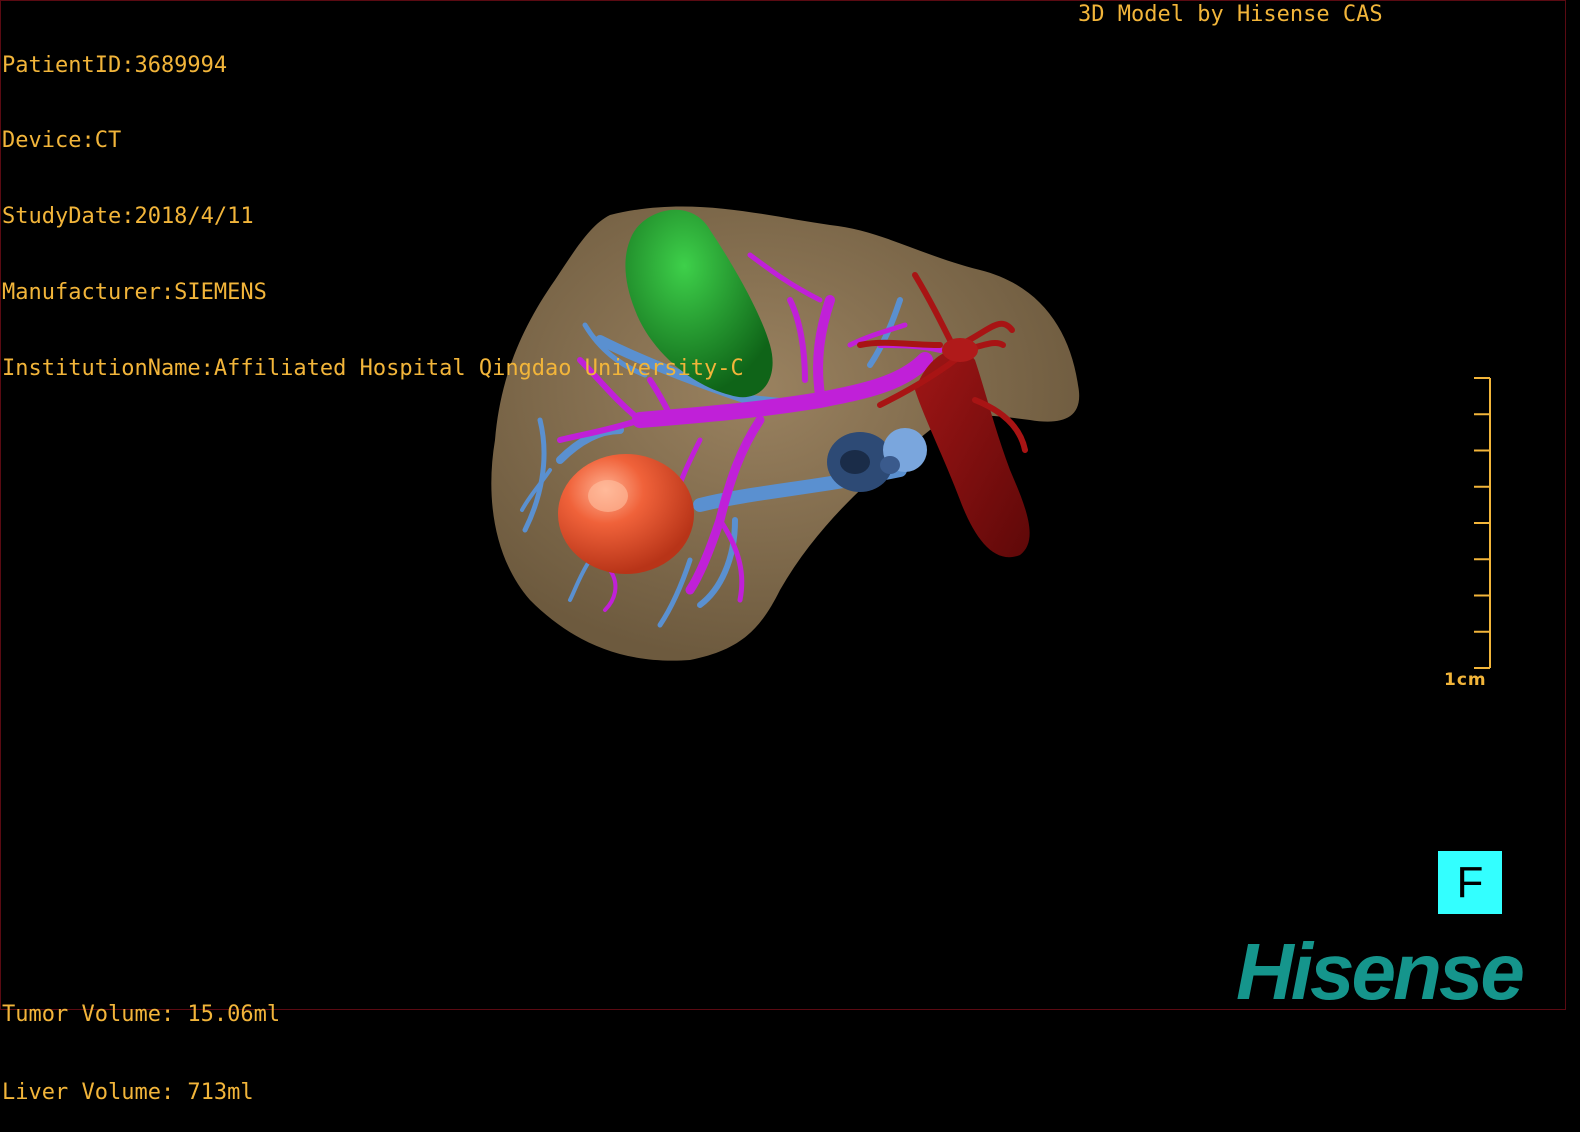 The width and height of the screenshot is (1580, 1132). I want to click on scale-bar, so click(1482, 523).